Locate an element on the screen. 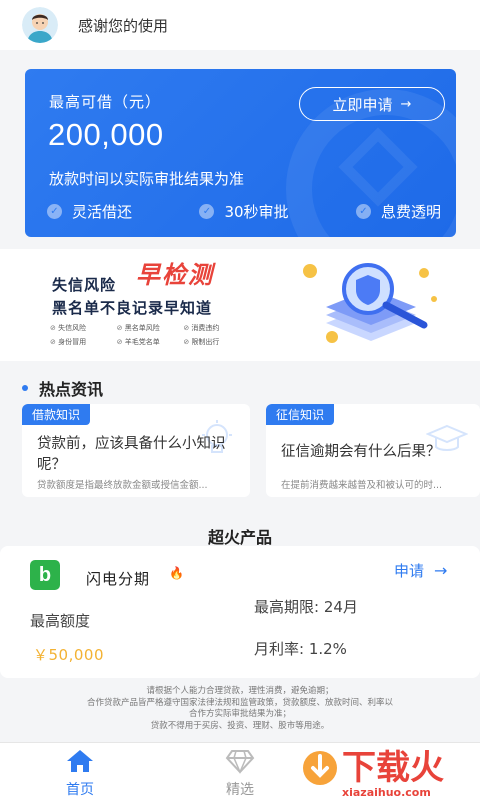 This screenshot has width=480, height=800. tab-featured-label: 精选 is located at coordinates (240, 790).